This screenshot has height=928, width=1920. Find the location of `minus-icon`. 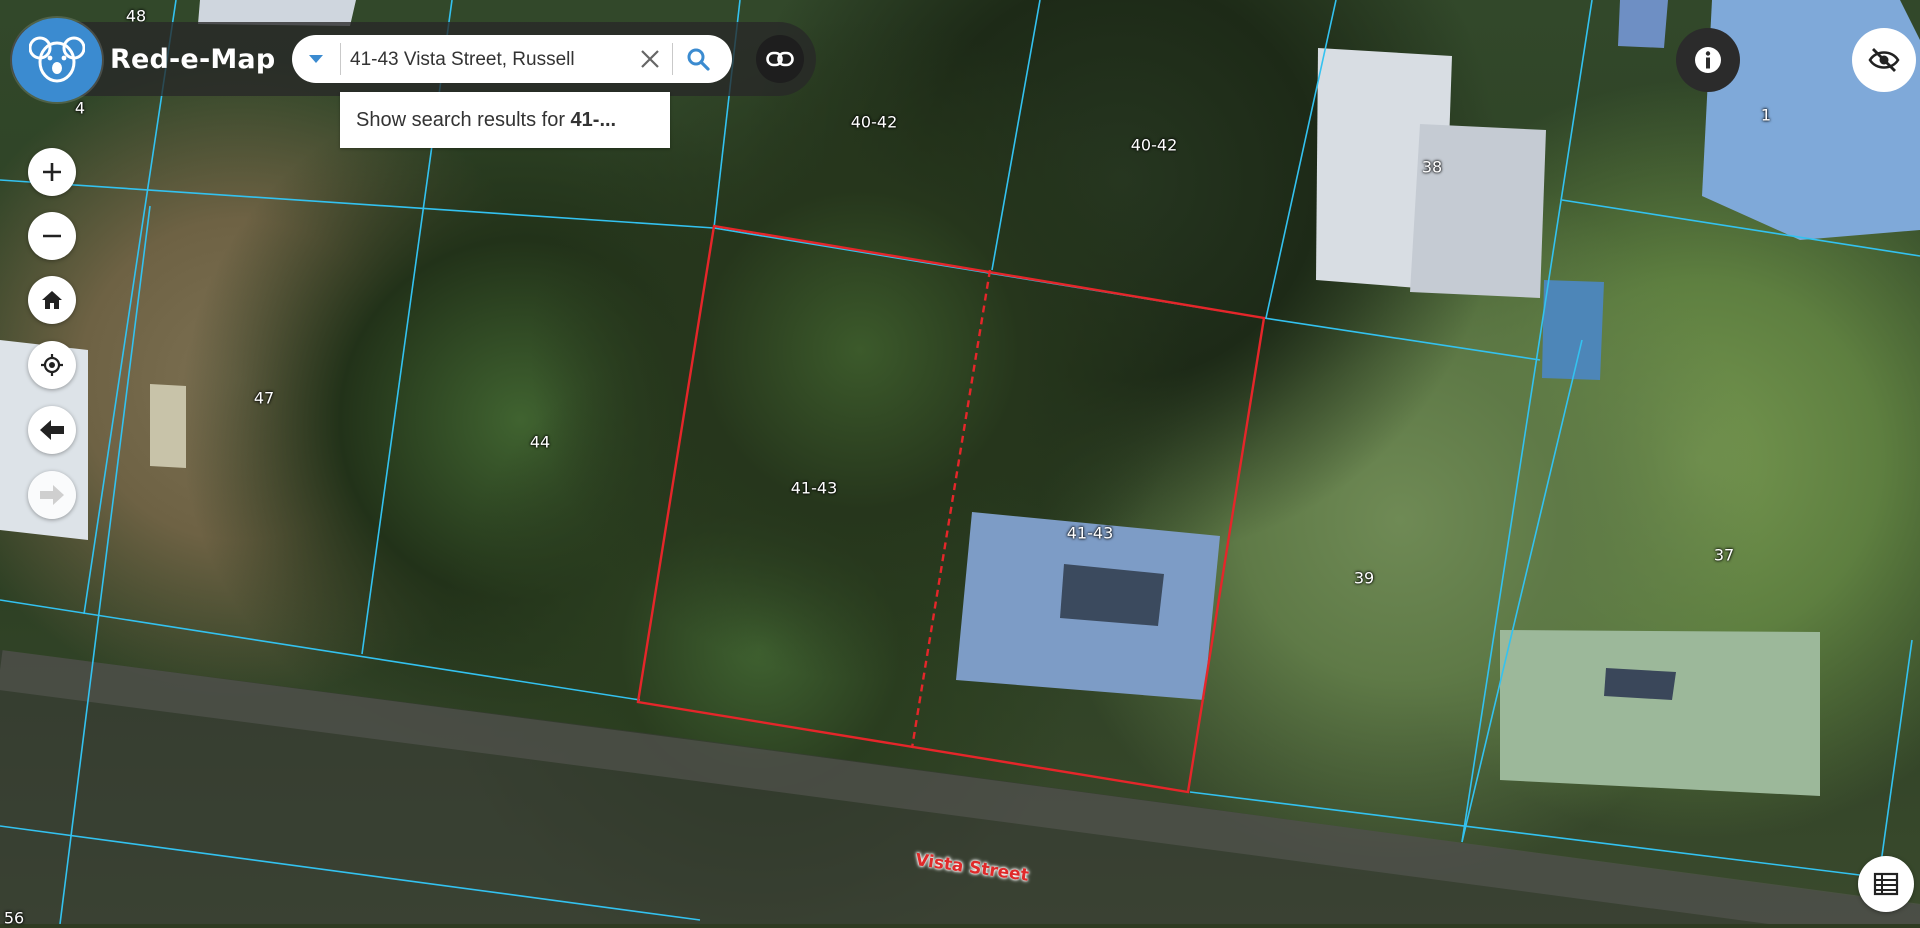

minus-icon is located at coordinates (52, 236).